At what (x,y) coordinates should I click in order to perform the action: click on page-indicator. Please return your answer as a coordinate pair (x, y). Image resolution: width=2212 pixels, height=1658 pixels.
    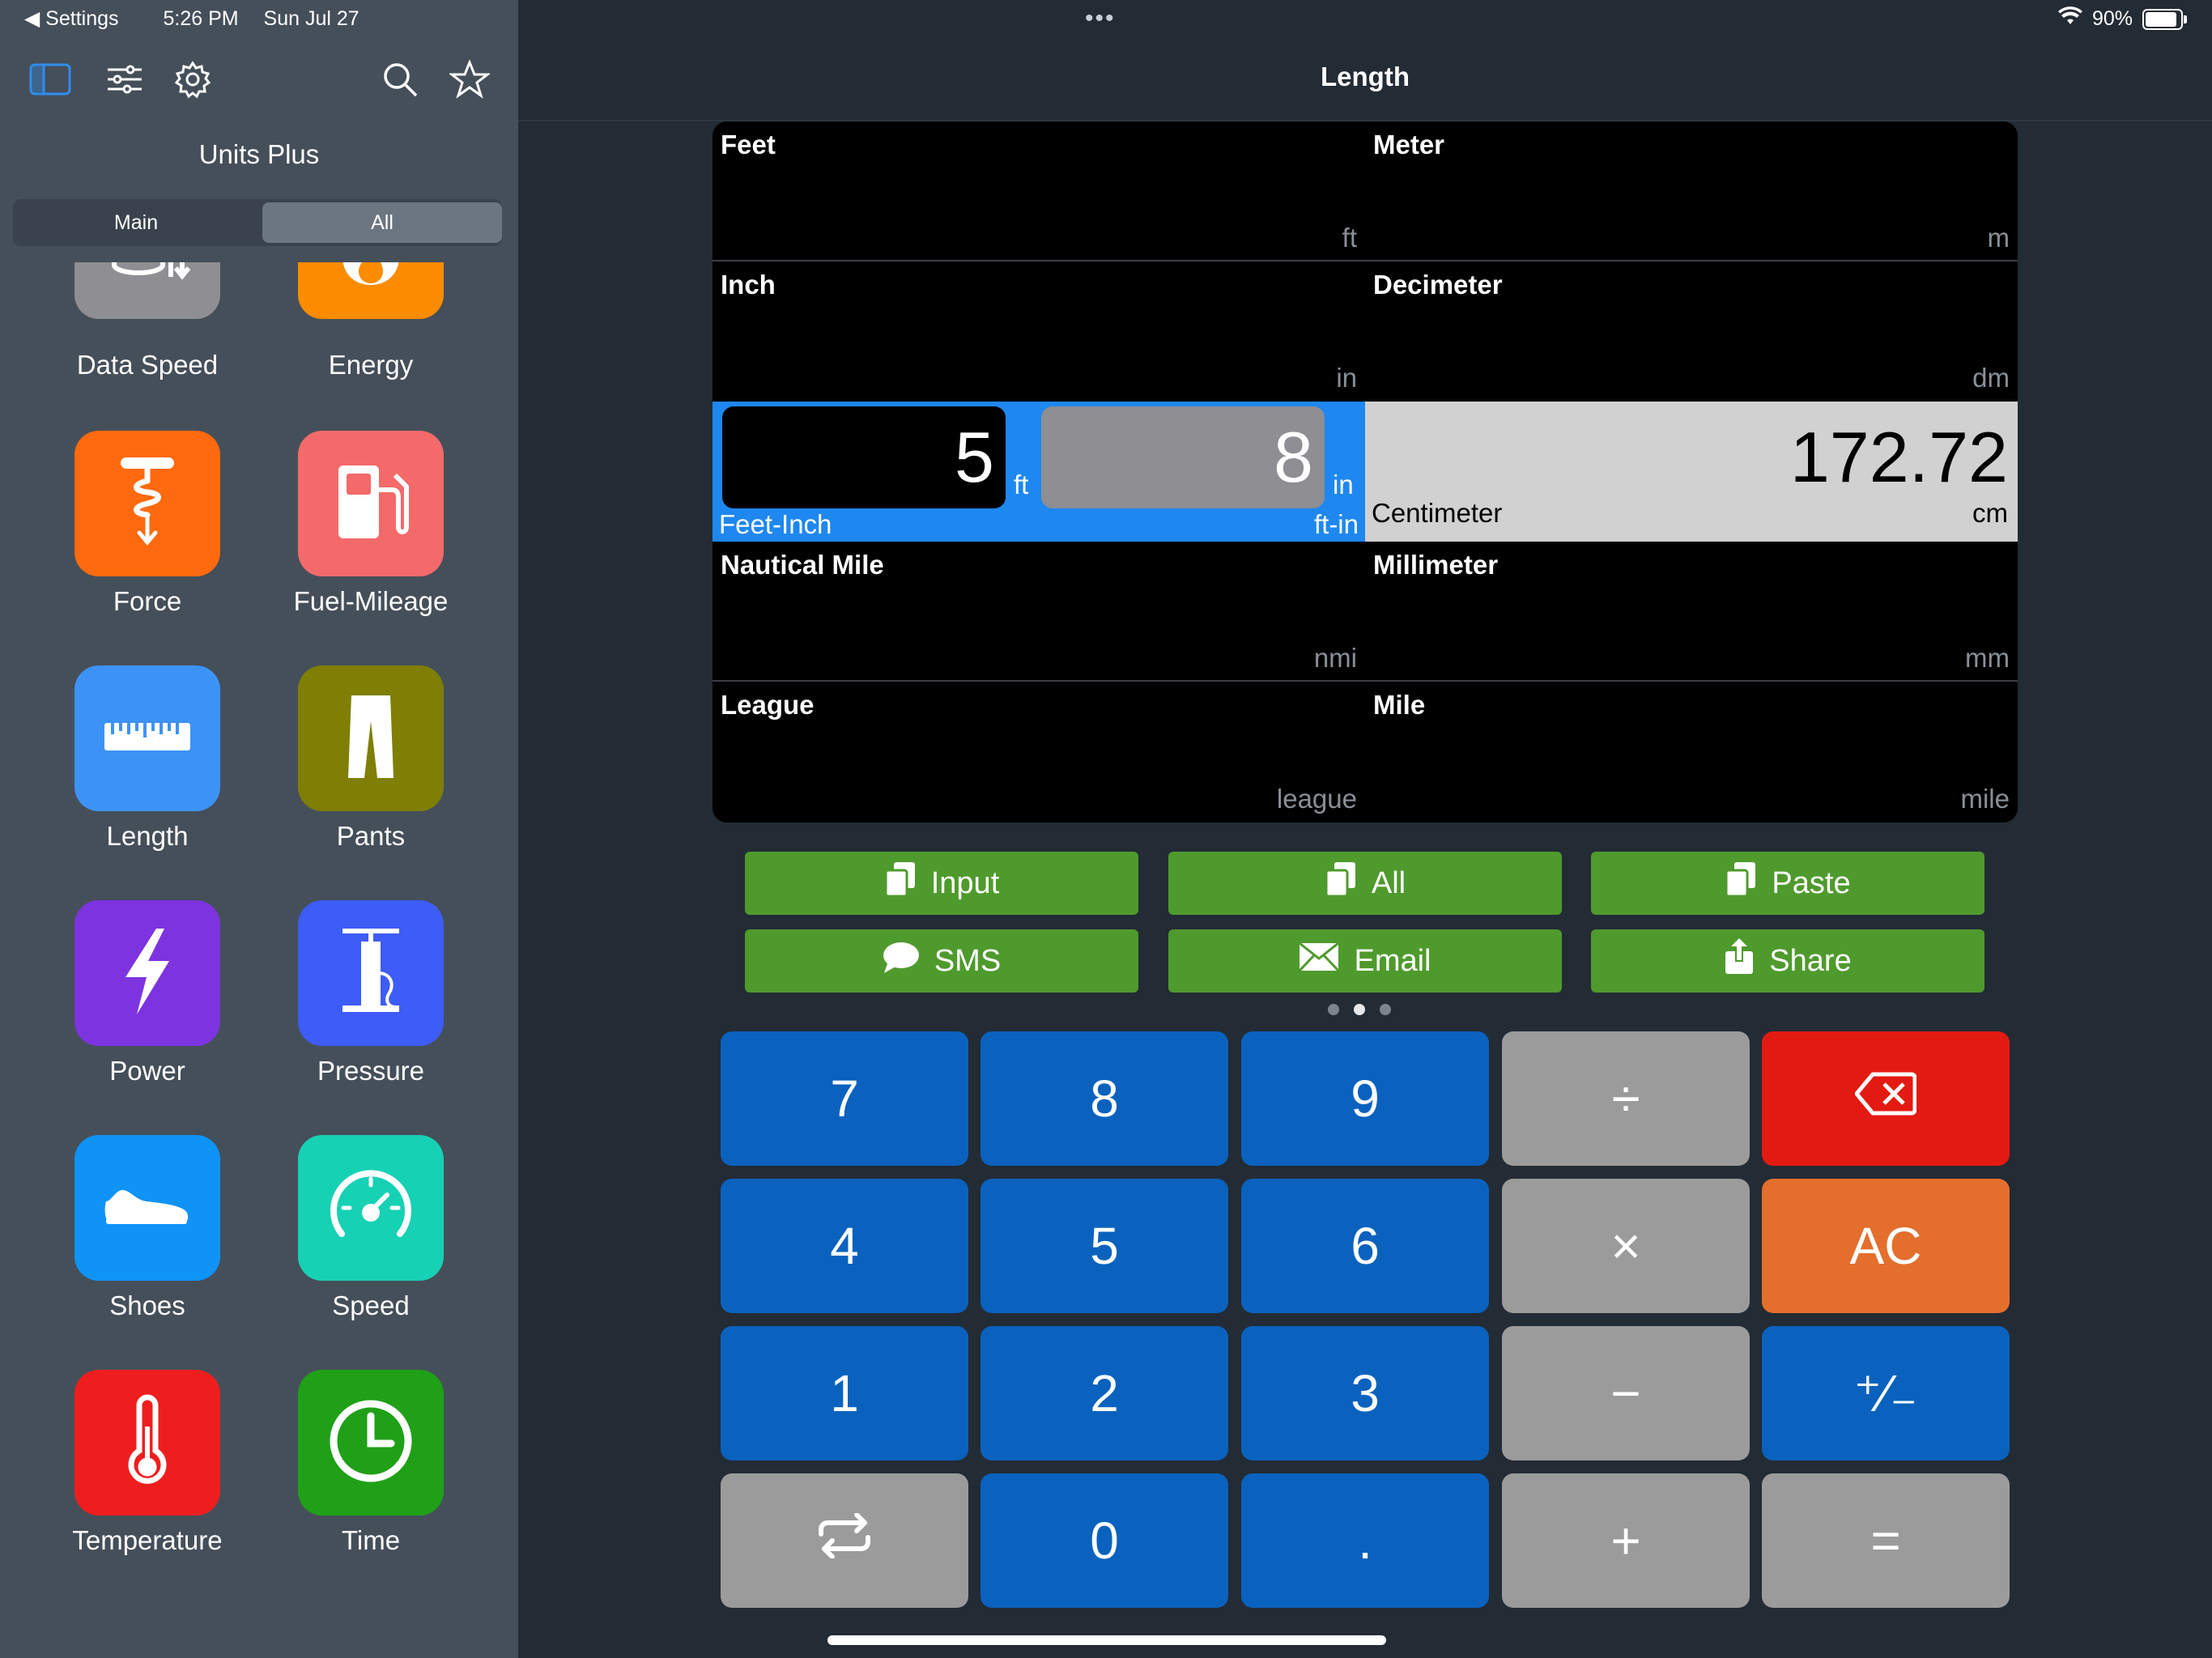
    Looking at the image, I should click on (1360, 1009).